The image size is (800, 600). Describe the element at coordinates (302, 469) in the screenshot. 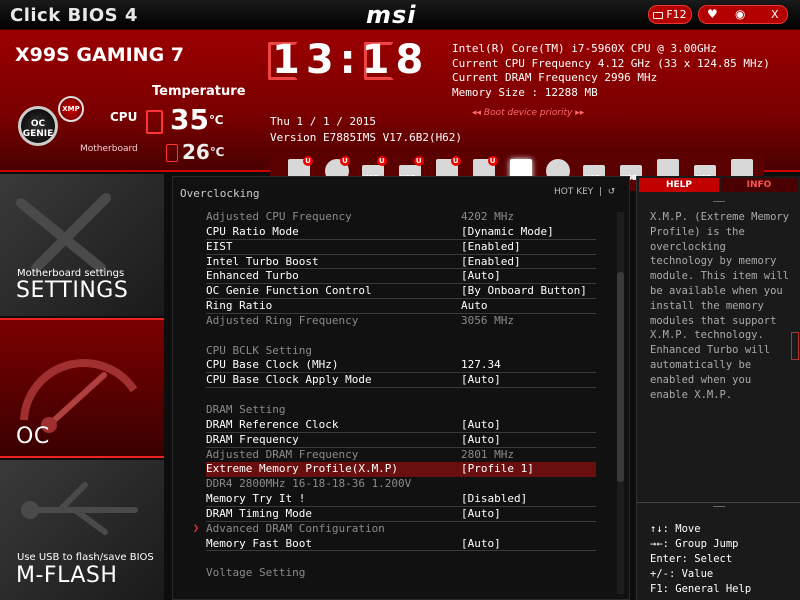

I see `setting-label: Extreme Memory Profile(X.M.P)` at that location.